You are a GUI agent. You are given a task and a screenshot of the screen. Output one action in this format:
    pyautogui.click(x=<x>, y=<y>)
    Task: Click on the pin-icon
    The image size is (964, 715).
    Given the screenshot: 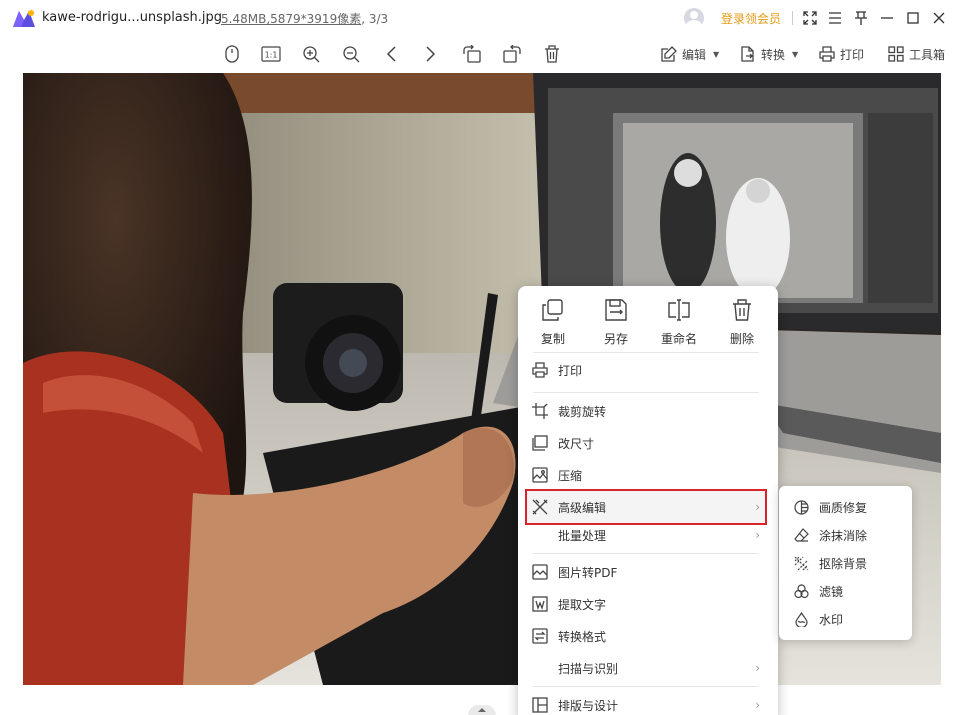 What is the action you would take?
    pyautogui.click(x=861, y=18)
    